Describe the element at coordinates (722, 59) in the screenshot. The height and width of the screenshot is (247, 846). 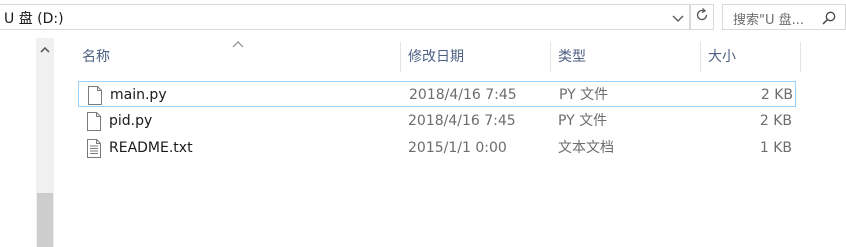
I see `column-header-size: 大小` at that location.